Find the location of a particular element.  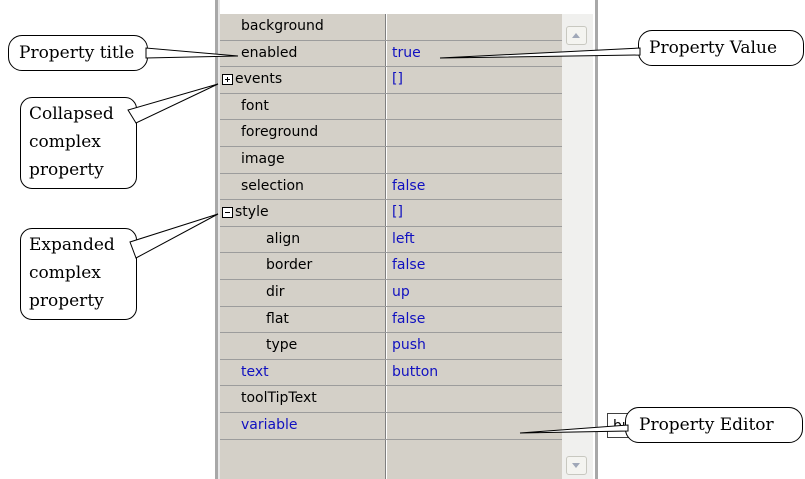

property-name: variable is located at coordinates (269, 425).